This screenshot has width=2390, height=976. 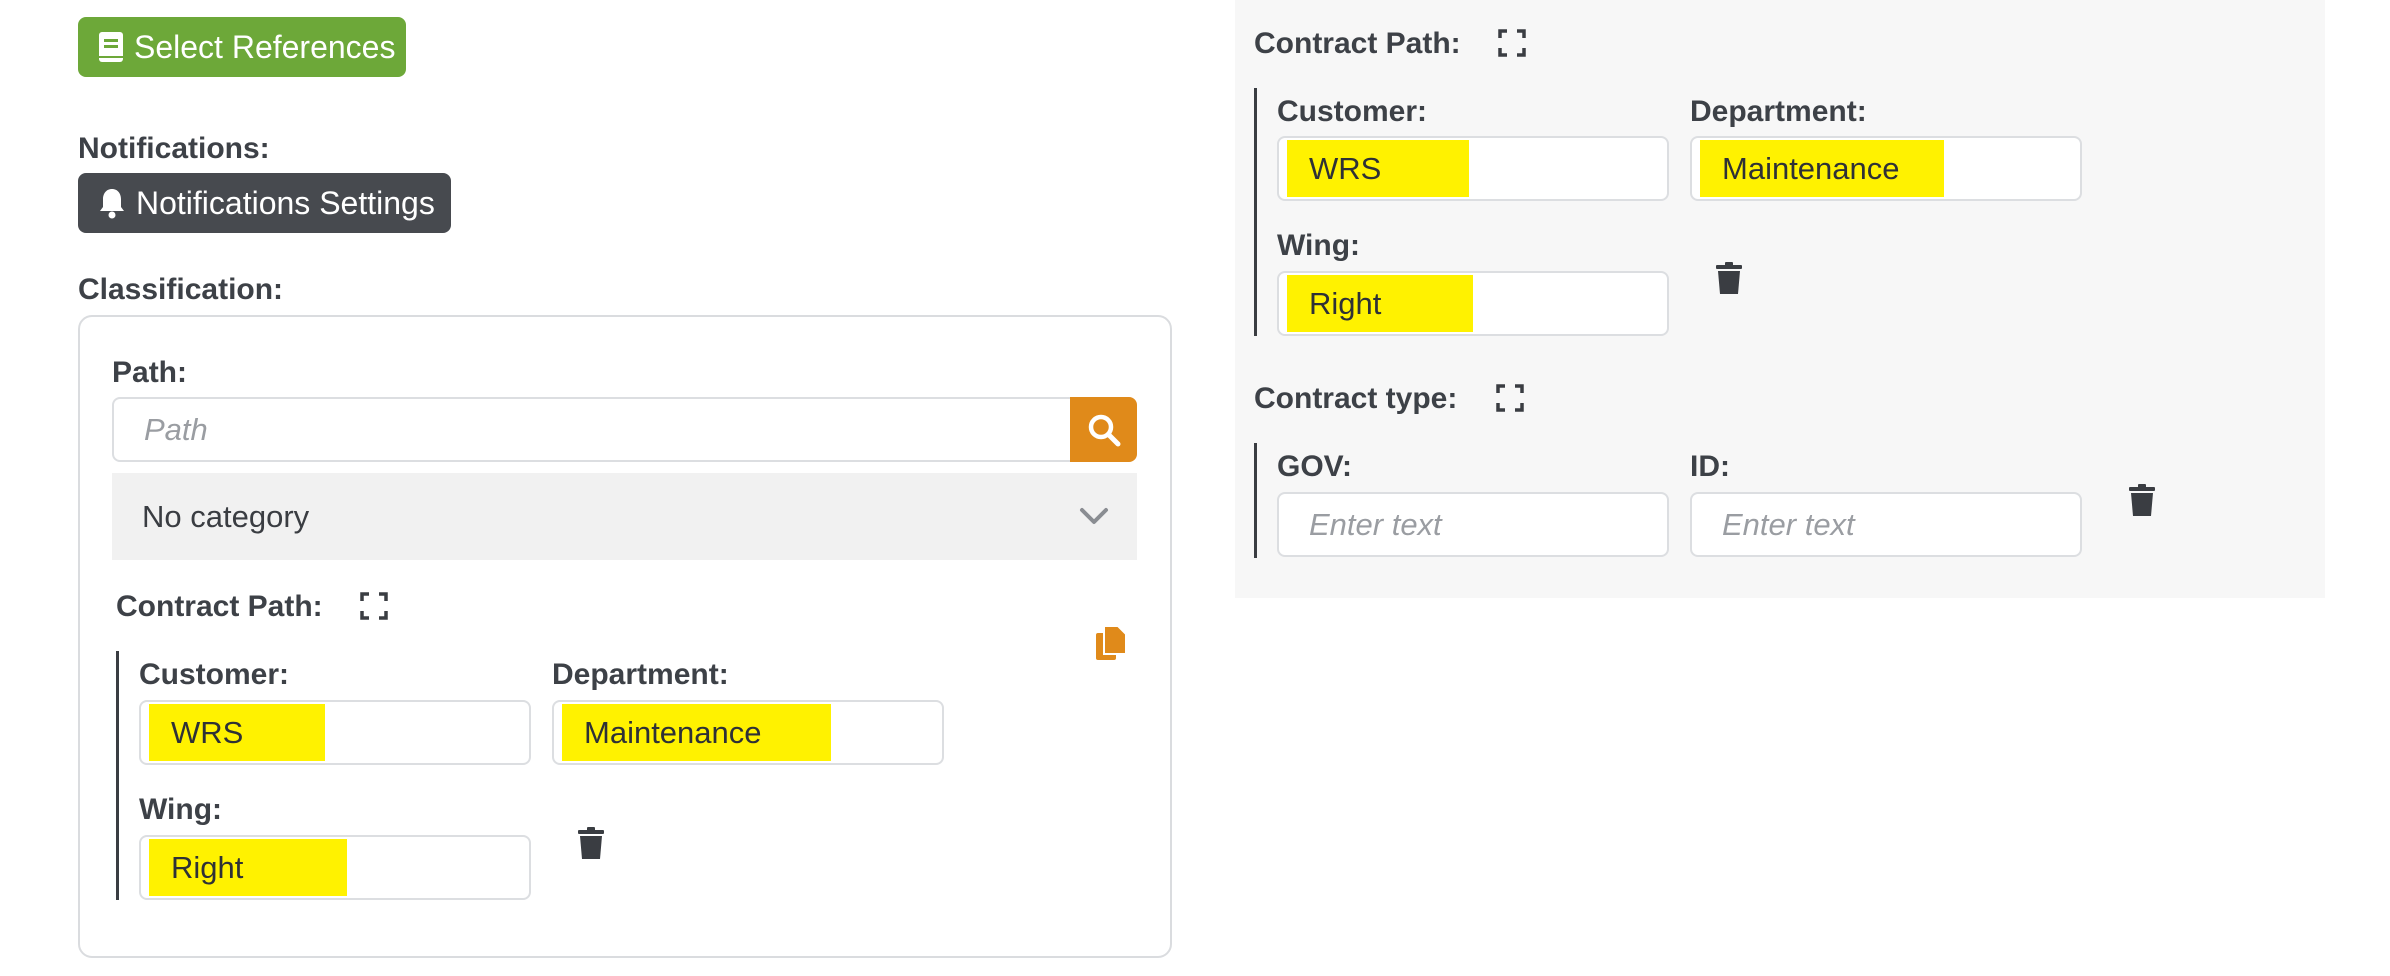 I want to click on department-label: Department:, so click(x=640, y=674).